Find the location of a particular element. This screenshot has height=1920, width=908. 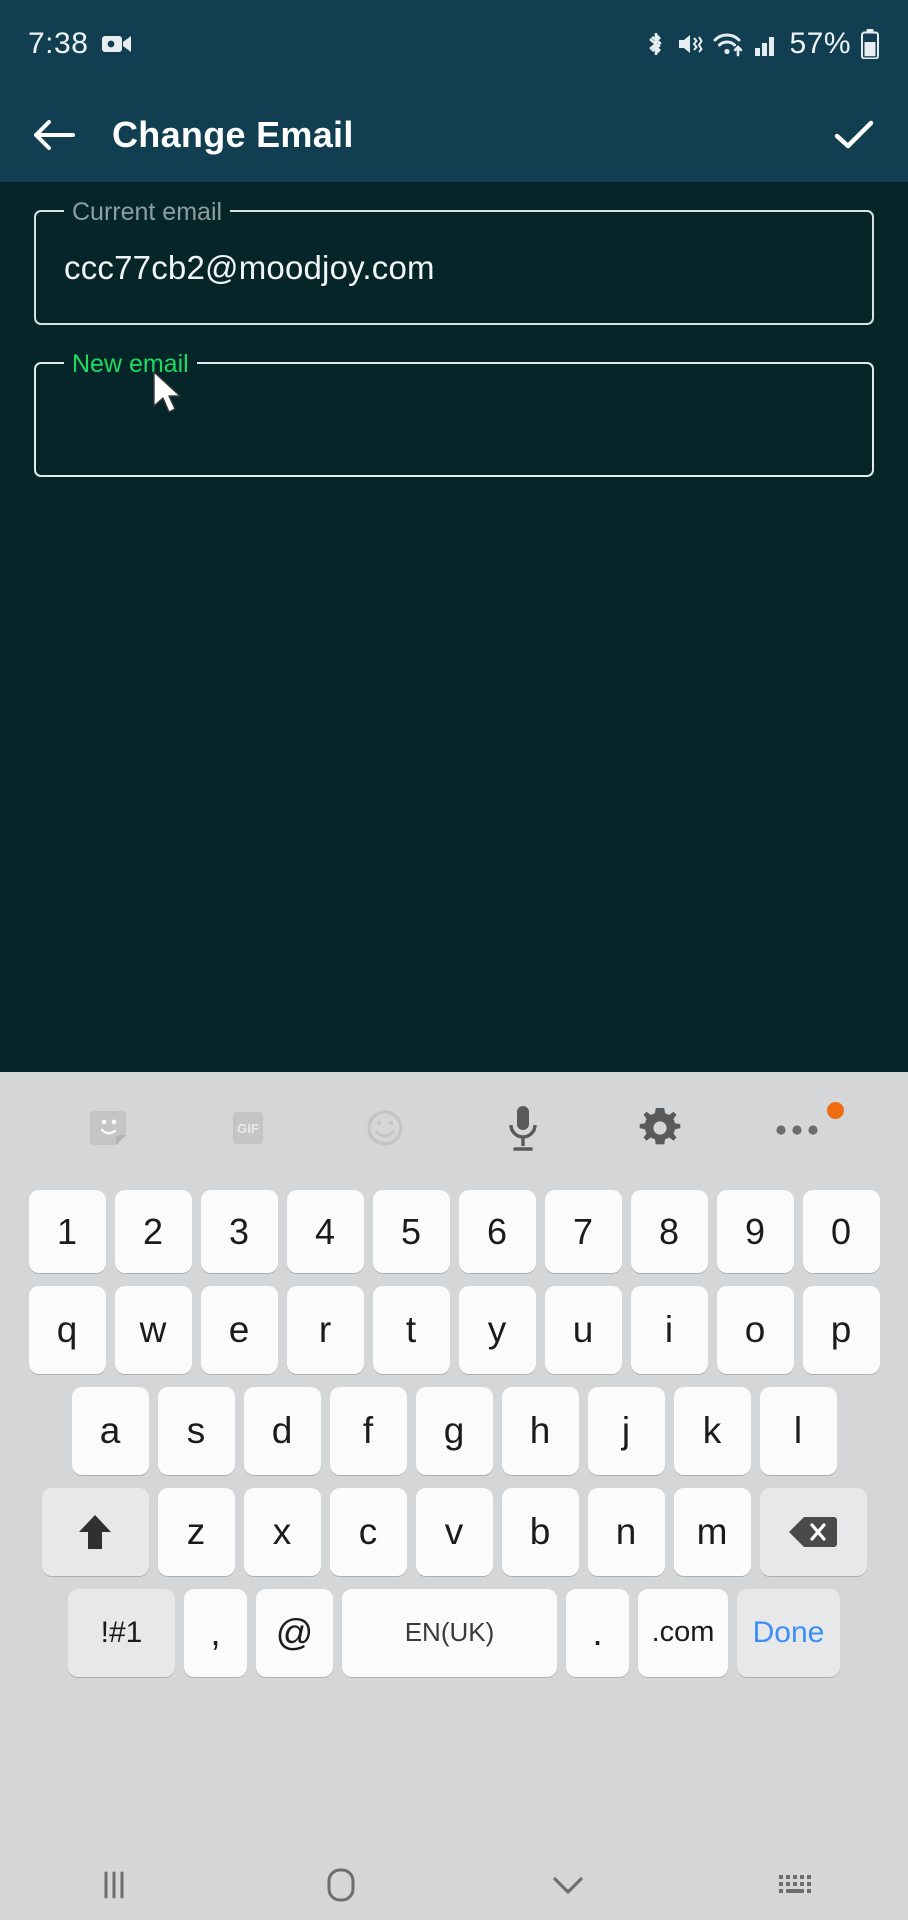

current-email-label: Current email is located at coordinates (147, 212).